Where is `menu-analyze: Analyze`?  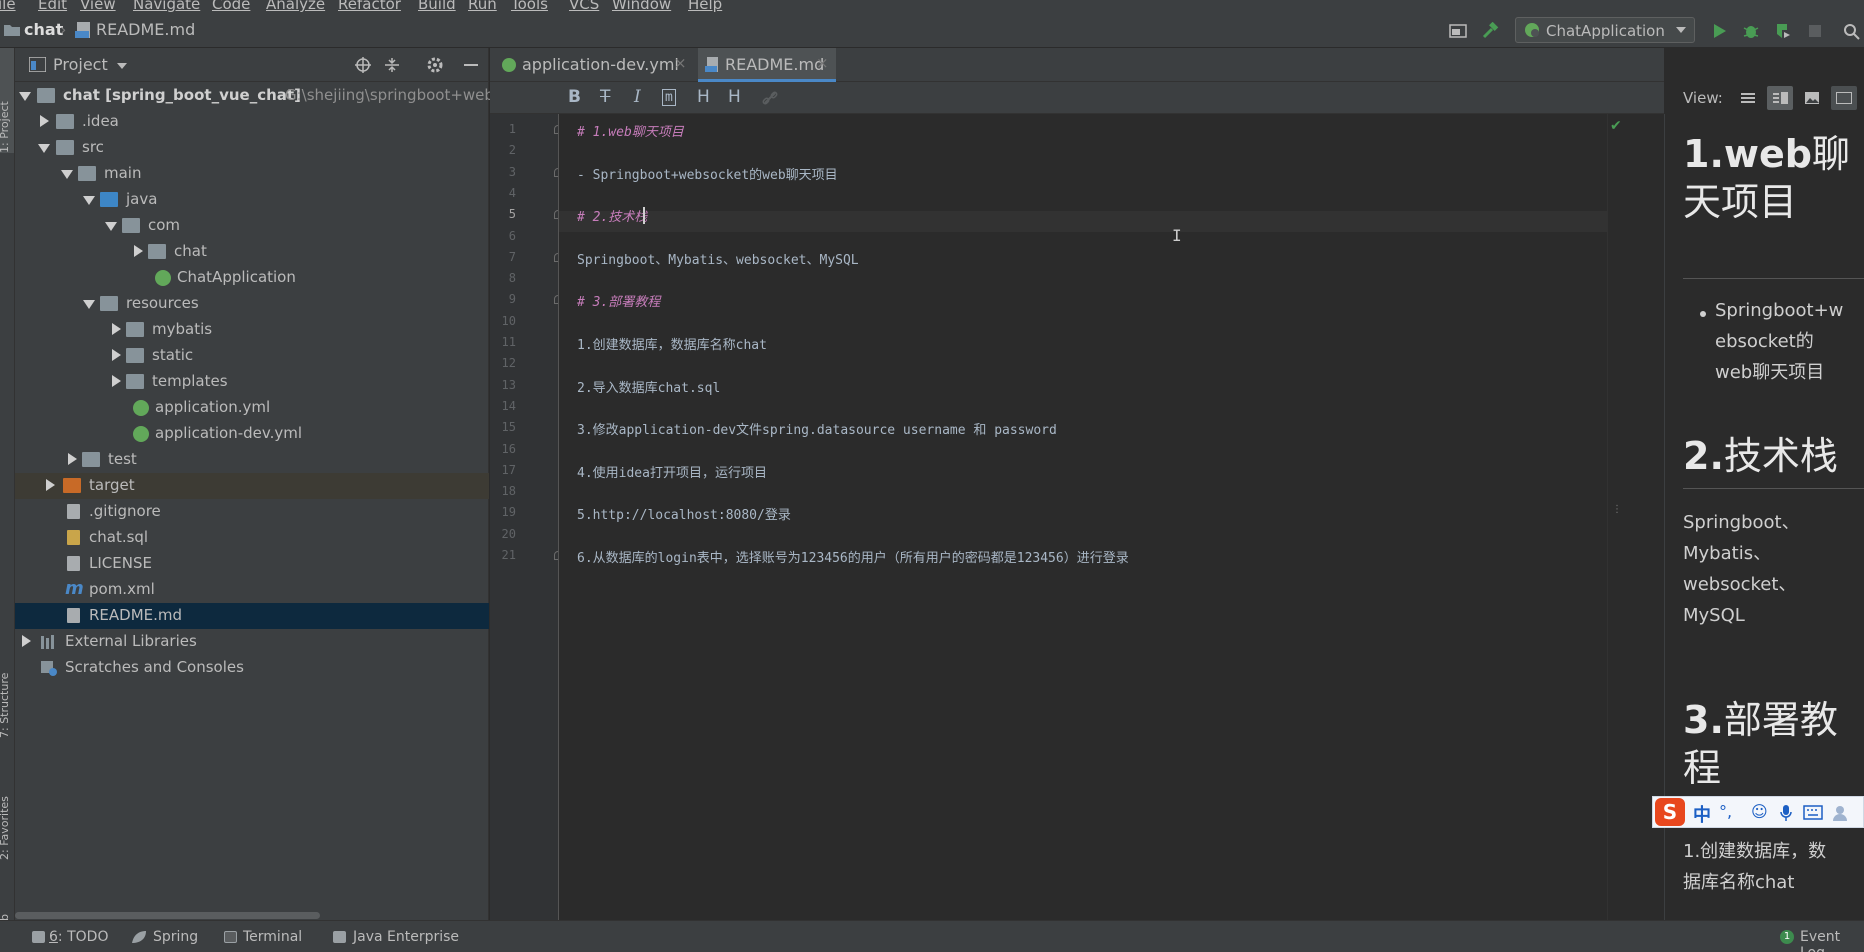
menu-analyze: Analyze is located at coordinates (295, 6).